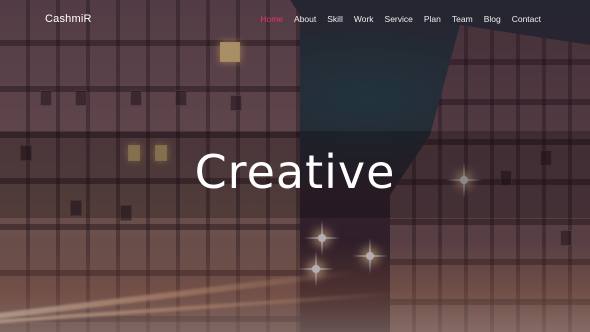 This screenshot has height=332, width=590. I want to click on nav-link-service: Service, so click(399, 19).